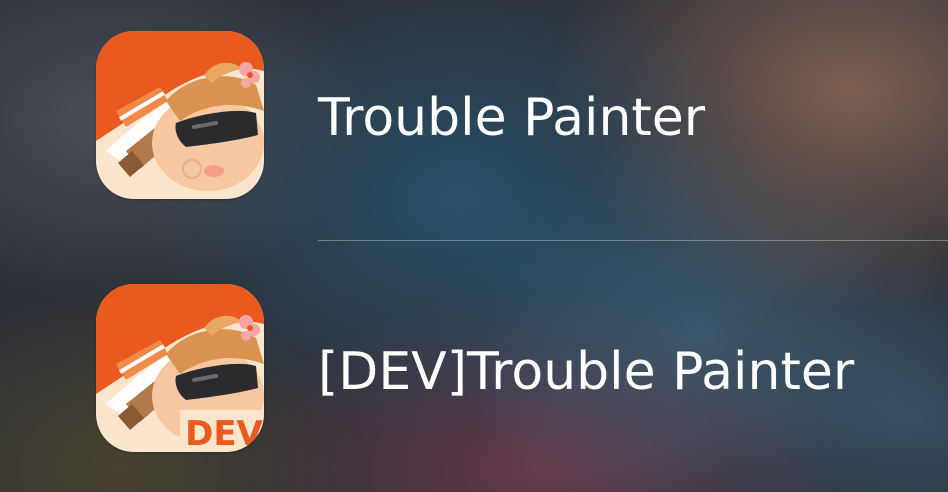 The image size is (948, 492). Describe the element at coordinates (586, 372) in the screenshot. I see `app-name-label: [DEV]Trouble Painter` at that location.